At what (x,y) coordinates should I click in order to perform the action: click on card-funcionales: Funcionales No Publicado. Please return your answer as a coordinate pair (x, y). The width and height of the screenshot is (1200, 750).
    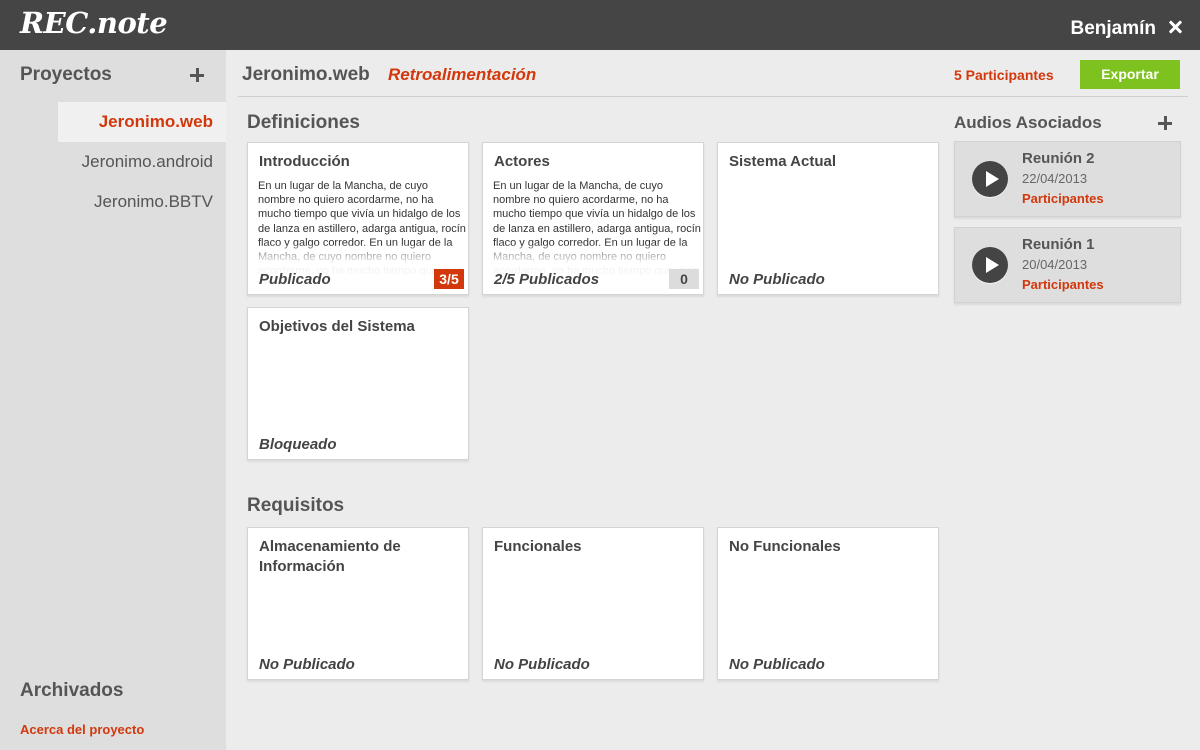
    Looking at the image, I should click on (593, 603).